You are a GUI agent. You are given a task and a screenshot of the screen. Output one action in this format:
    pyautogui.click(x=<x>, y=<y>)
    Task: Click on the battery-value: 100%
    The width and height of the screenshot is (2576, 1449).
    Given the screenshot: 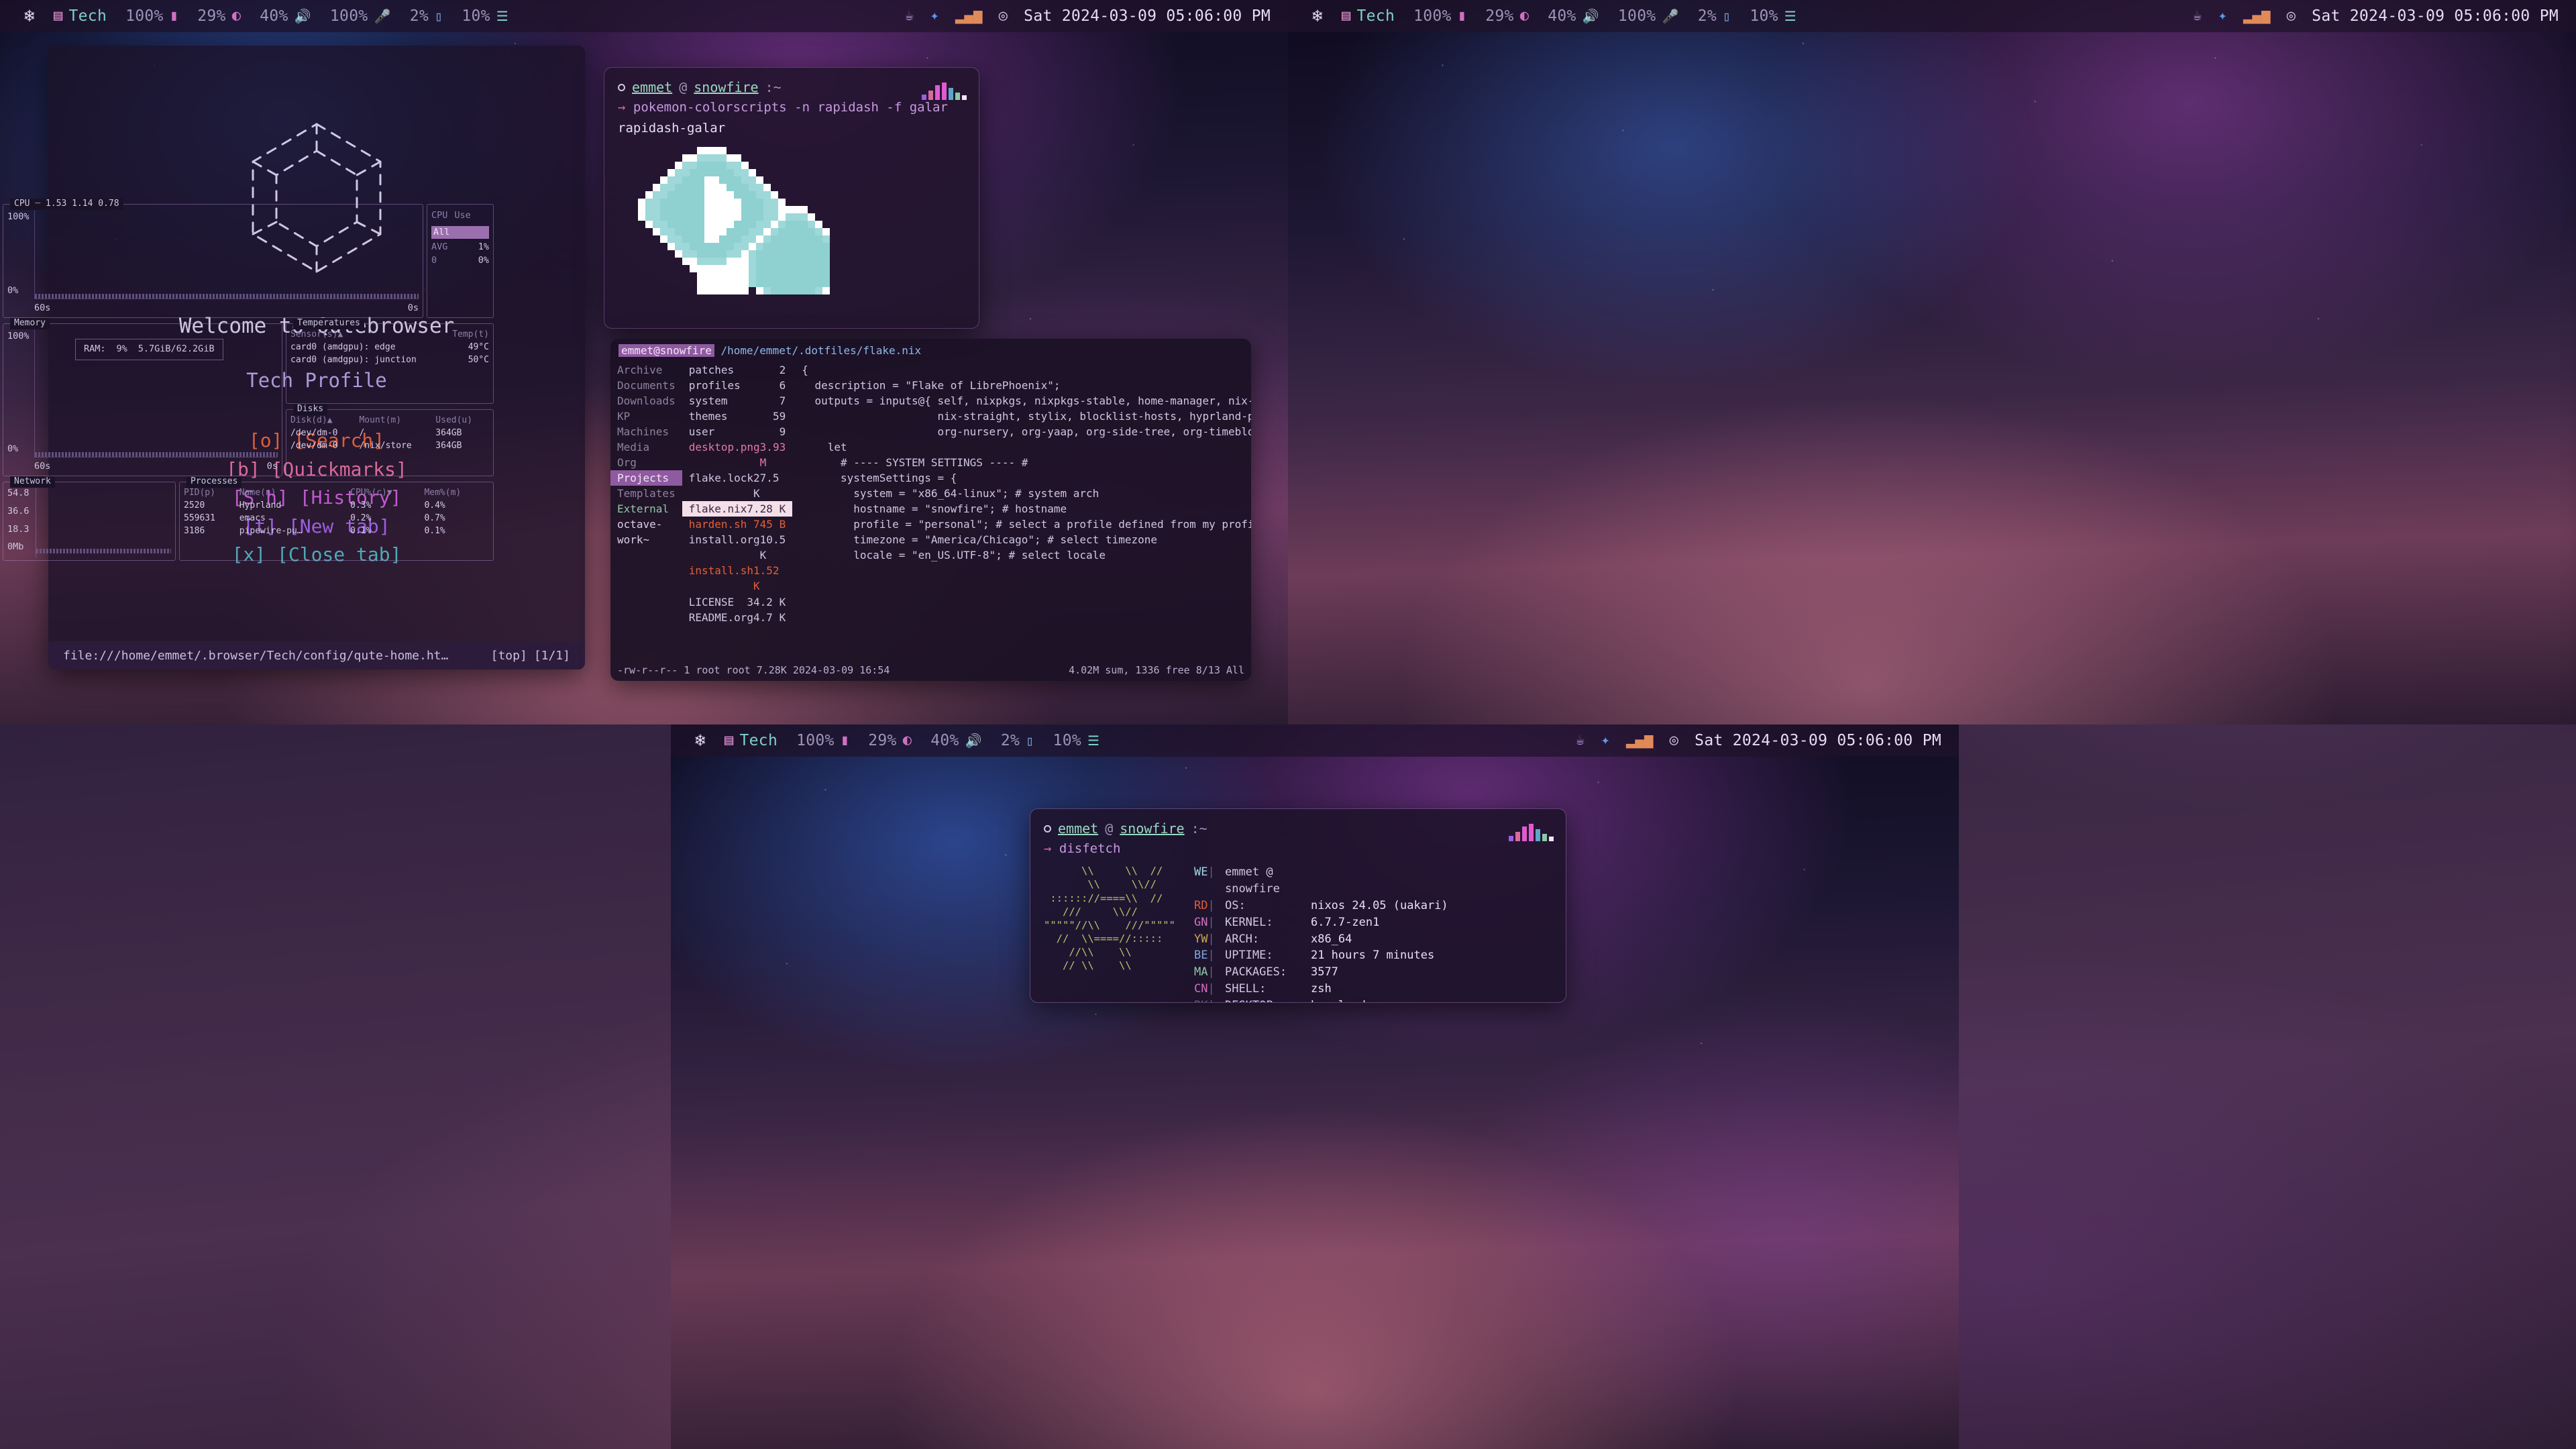 What is the action you would take?
    pyautogui.click(x=815, y=740)
    